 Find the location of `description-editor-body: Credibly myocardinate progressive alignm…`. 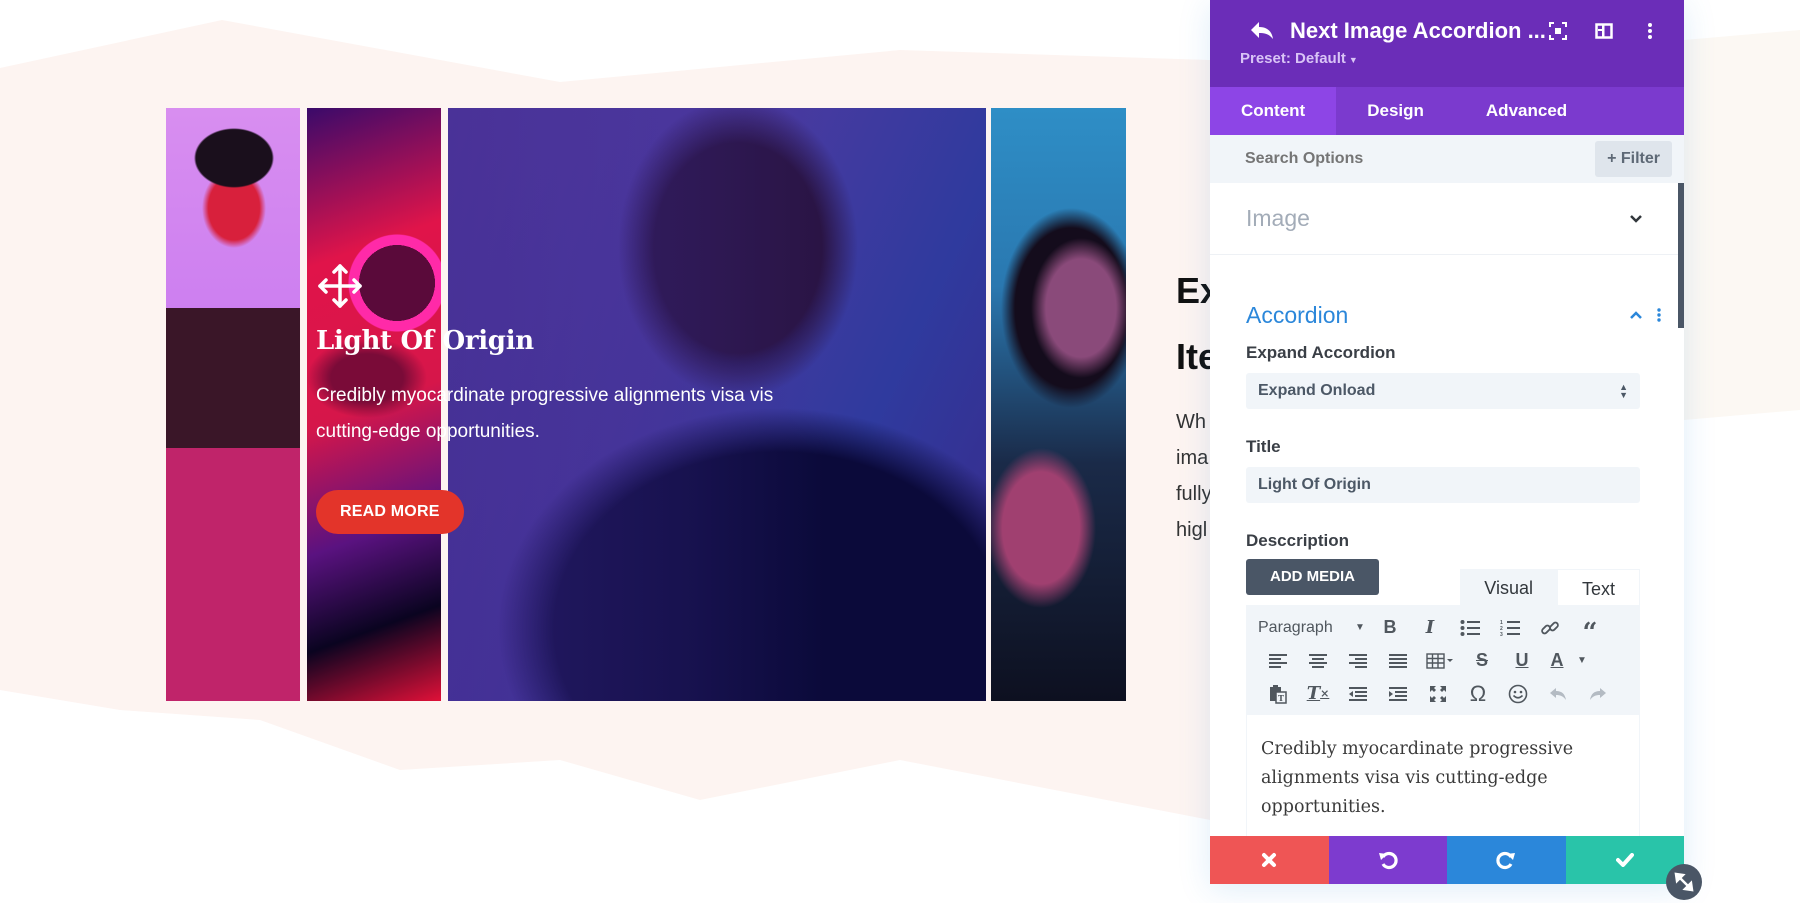

description-editor-body: Credibly myocardinate progressive alignm… is located at coordinates (1443, 776).